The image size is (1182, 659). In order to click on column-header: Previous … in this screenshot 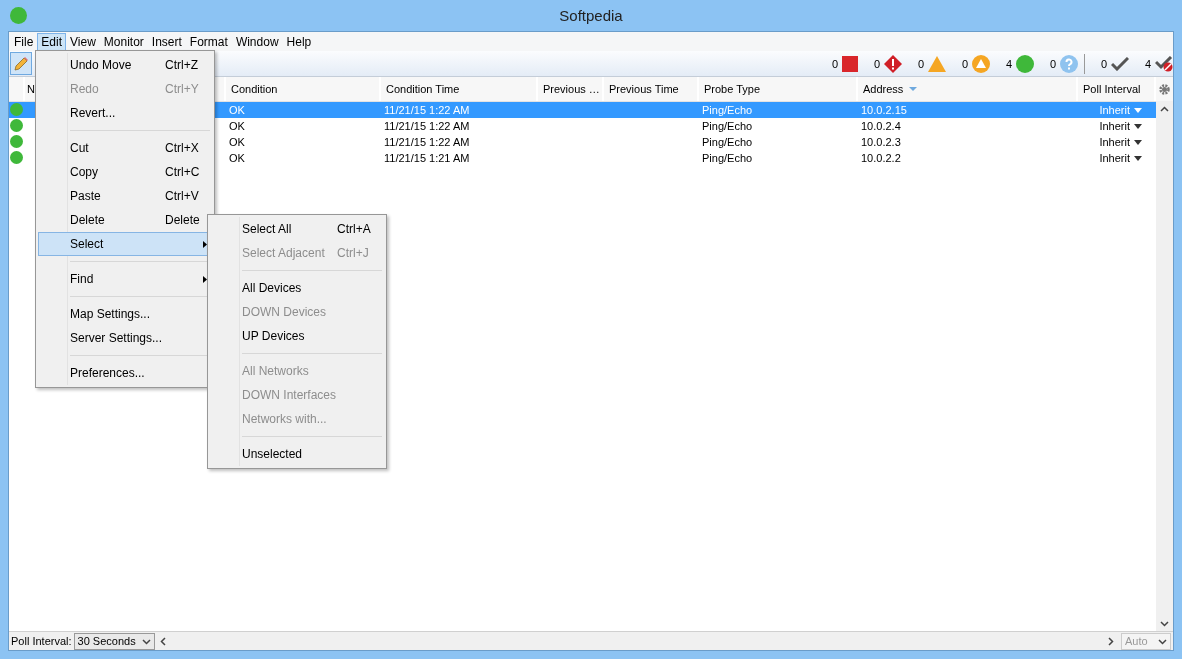, I will do `click(570, 89)`.